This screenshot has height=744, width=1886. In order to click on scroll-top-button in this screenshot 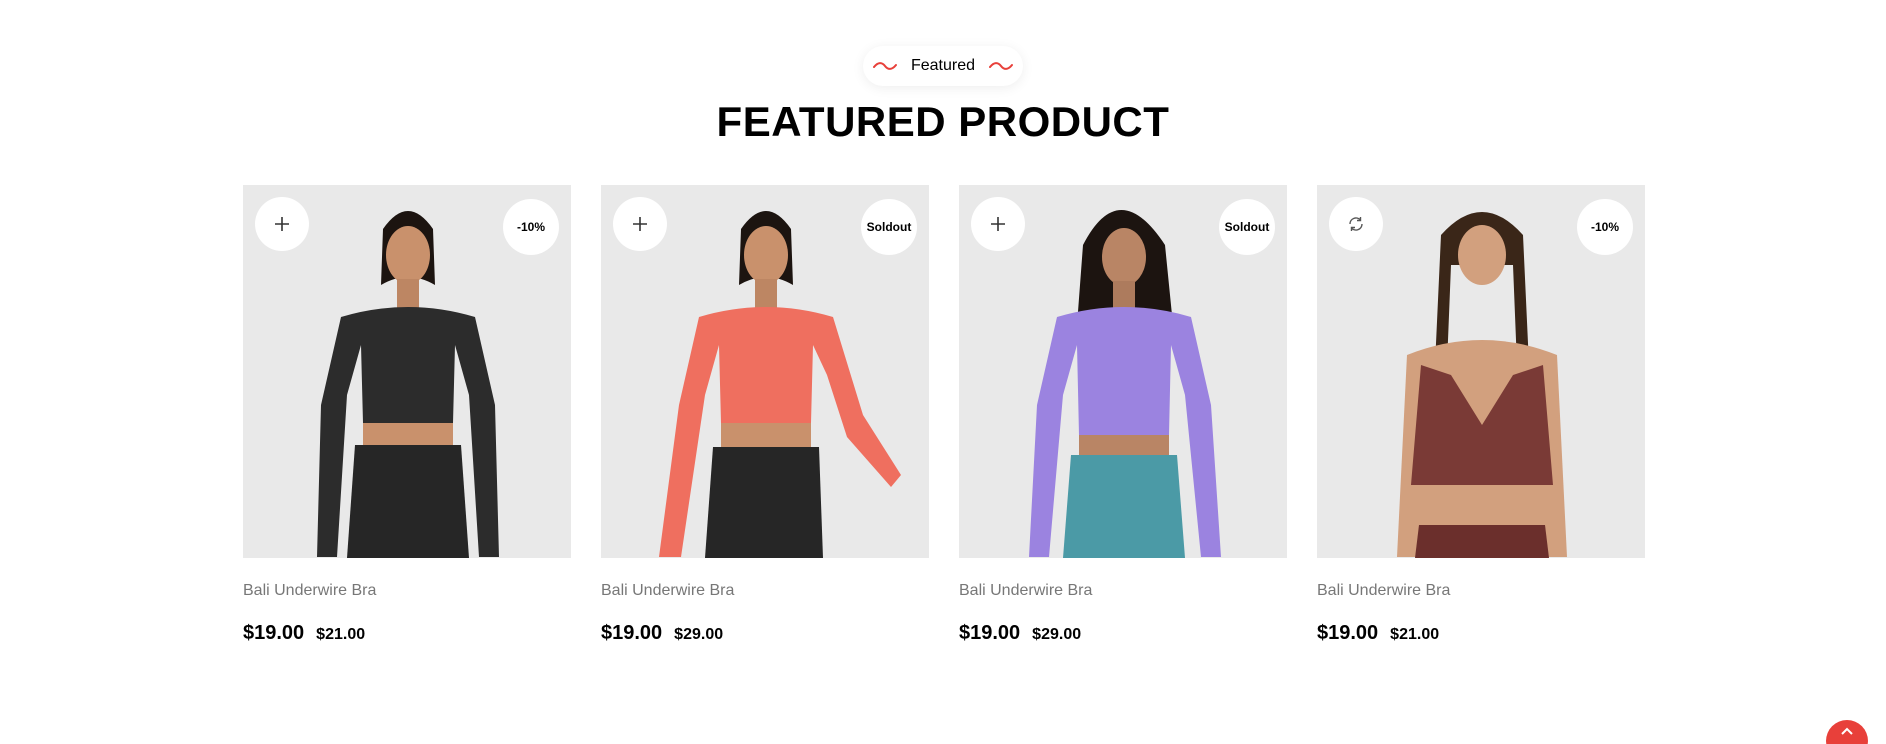, I will do `click(1847, 732)`.